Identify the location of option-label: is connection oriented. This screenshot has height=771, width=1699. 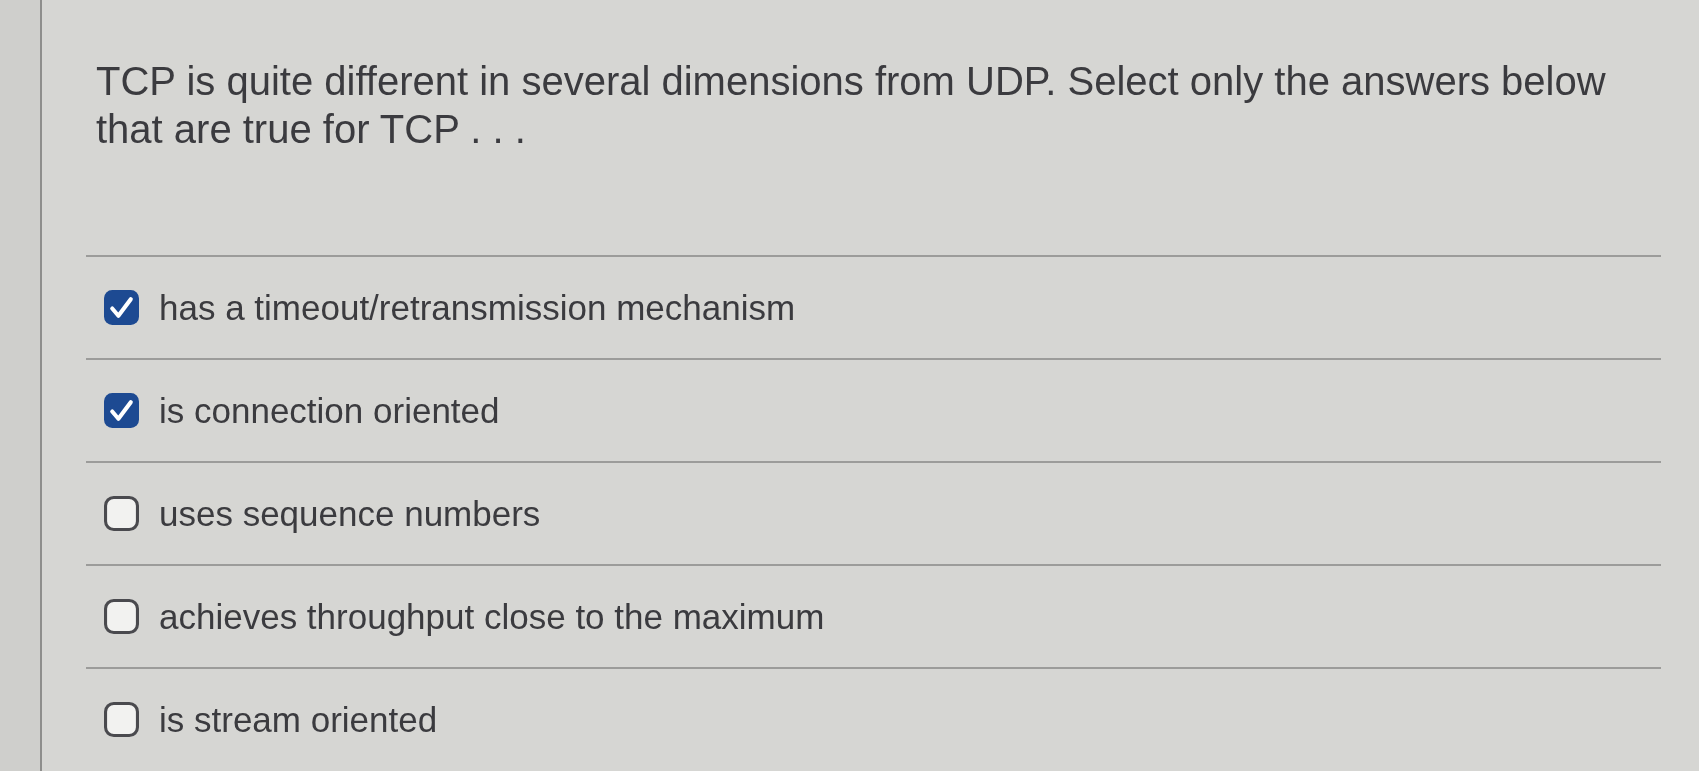
(329, 410).